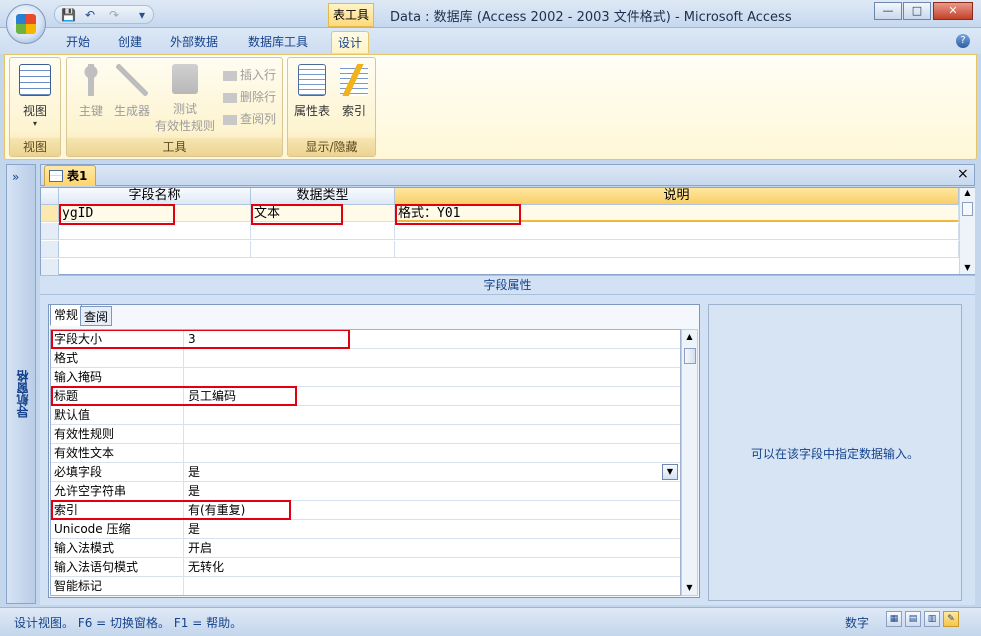  What do you see at coordinates (35, 96) in the screenshot?
I see `view-button: 视图 ▾` at bounding box center [35, 96].